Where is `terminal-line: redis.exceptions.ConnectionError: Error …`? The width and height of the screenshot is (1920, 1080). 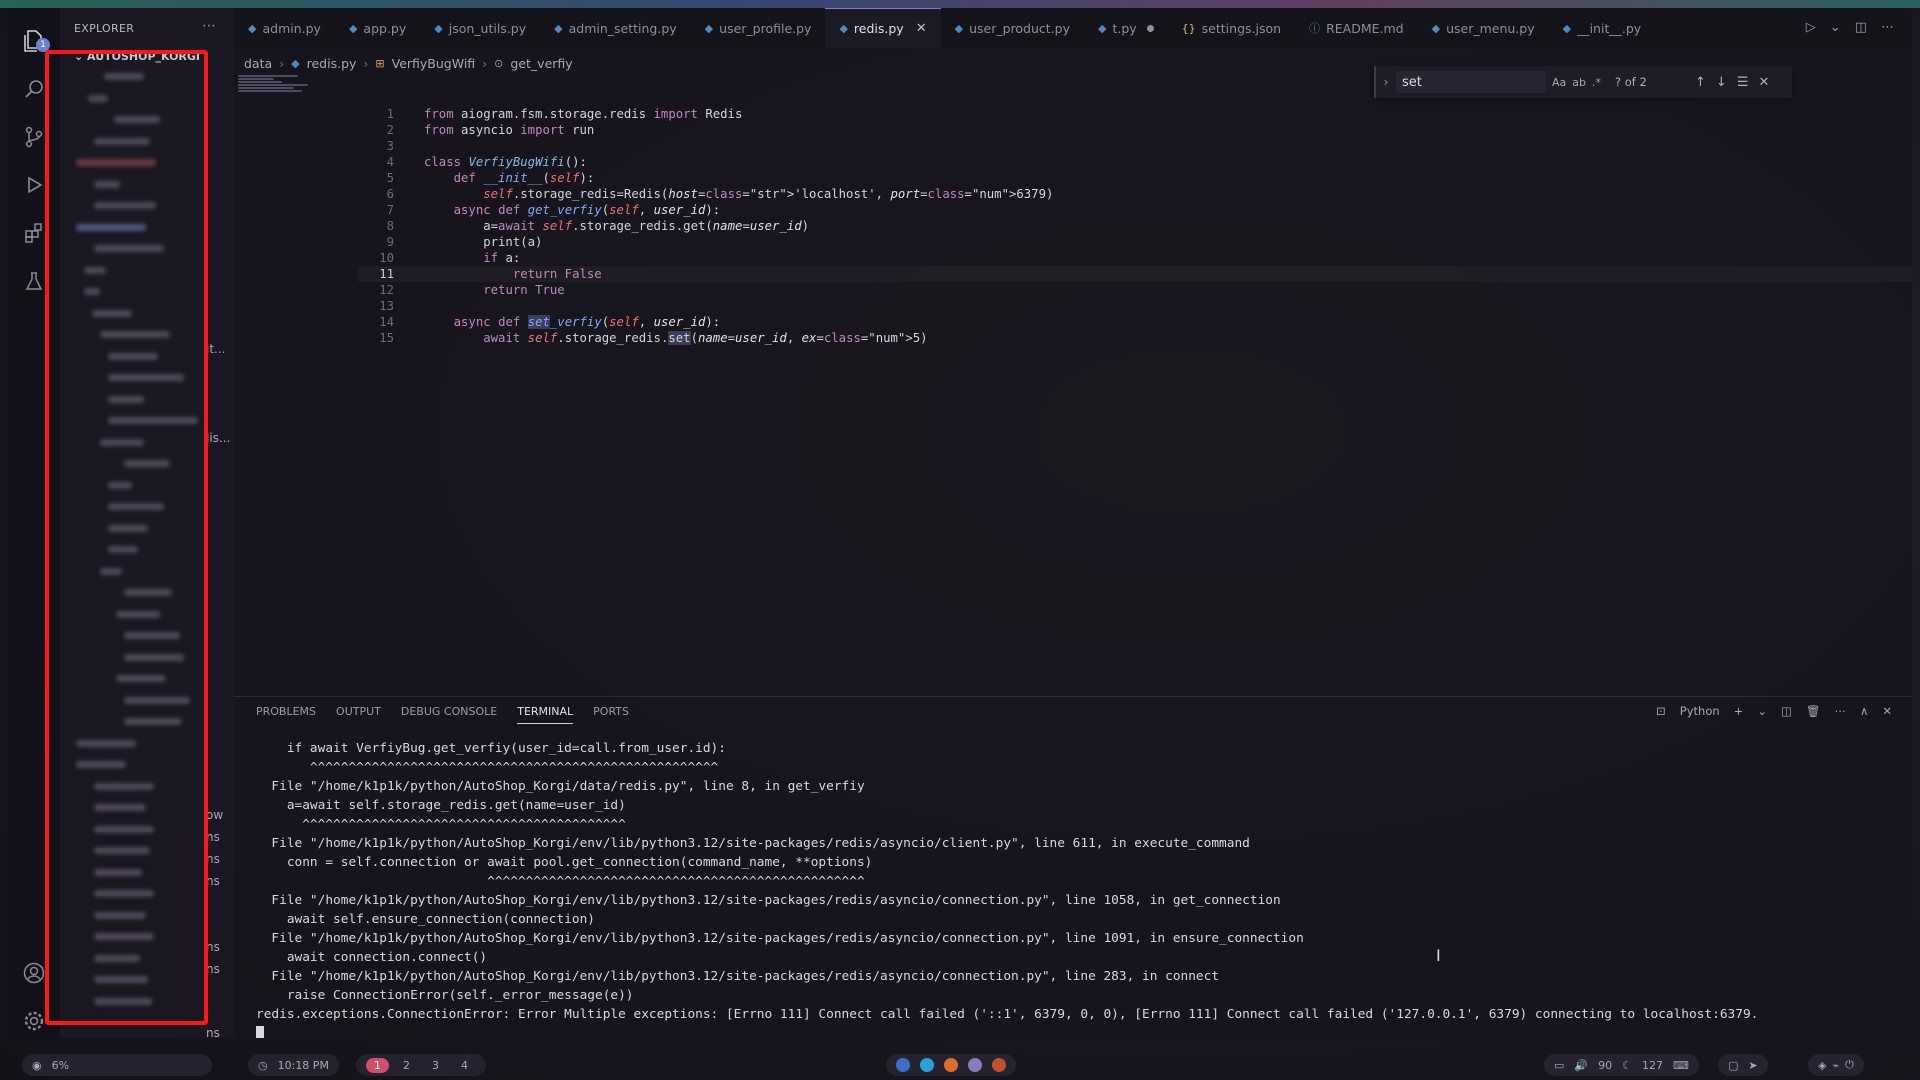
terminal-line: redis.exceptions.ConnectionError: Error … is located at coordinates (1007, 1014).